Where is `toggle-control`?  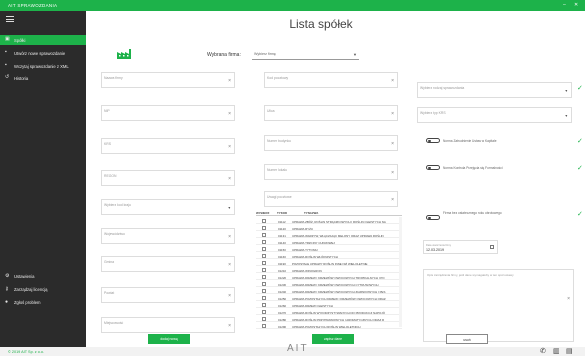
toggle-control is located at coordinates (433, 167).